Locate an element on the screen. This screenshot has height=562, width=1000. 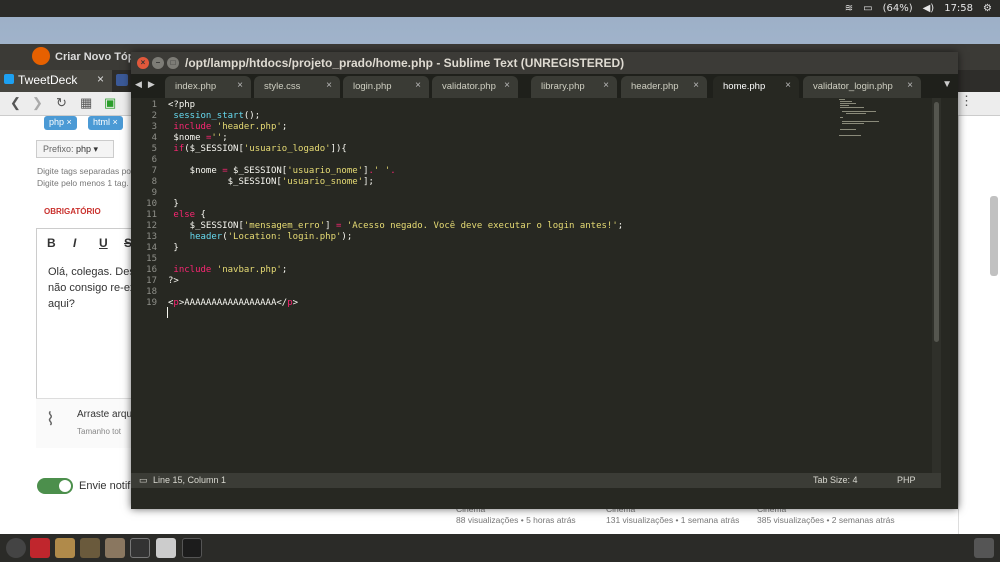
code-line: header('Location: login.php'); is located at coordinates (271, 237).